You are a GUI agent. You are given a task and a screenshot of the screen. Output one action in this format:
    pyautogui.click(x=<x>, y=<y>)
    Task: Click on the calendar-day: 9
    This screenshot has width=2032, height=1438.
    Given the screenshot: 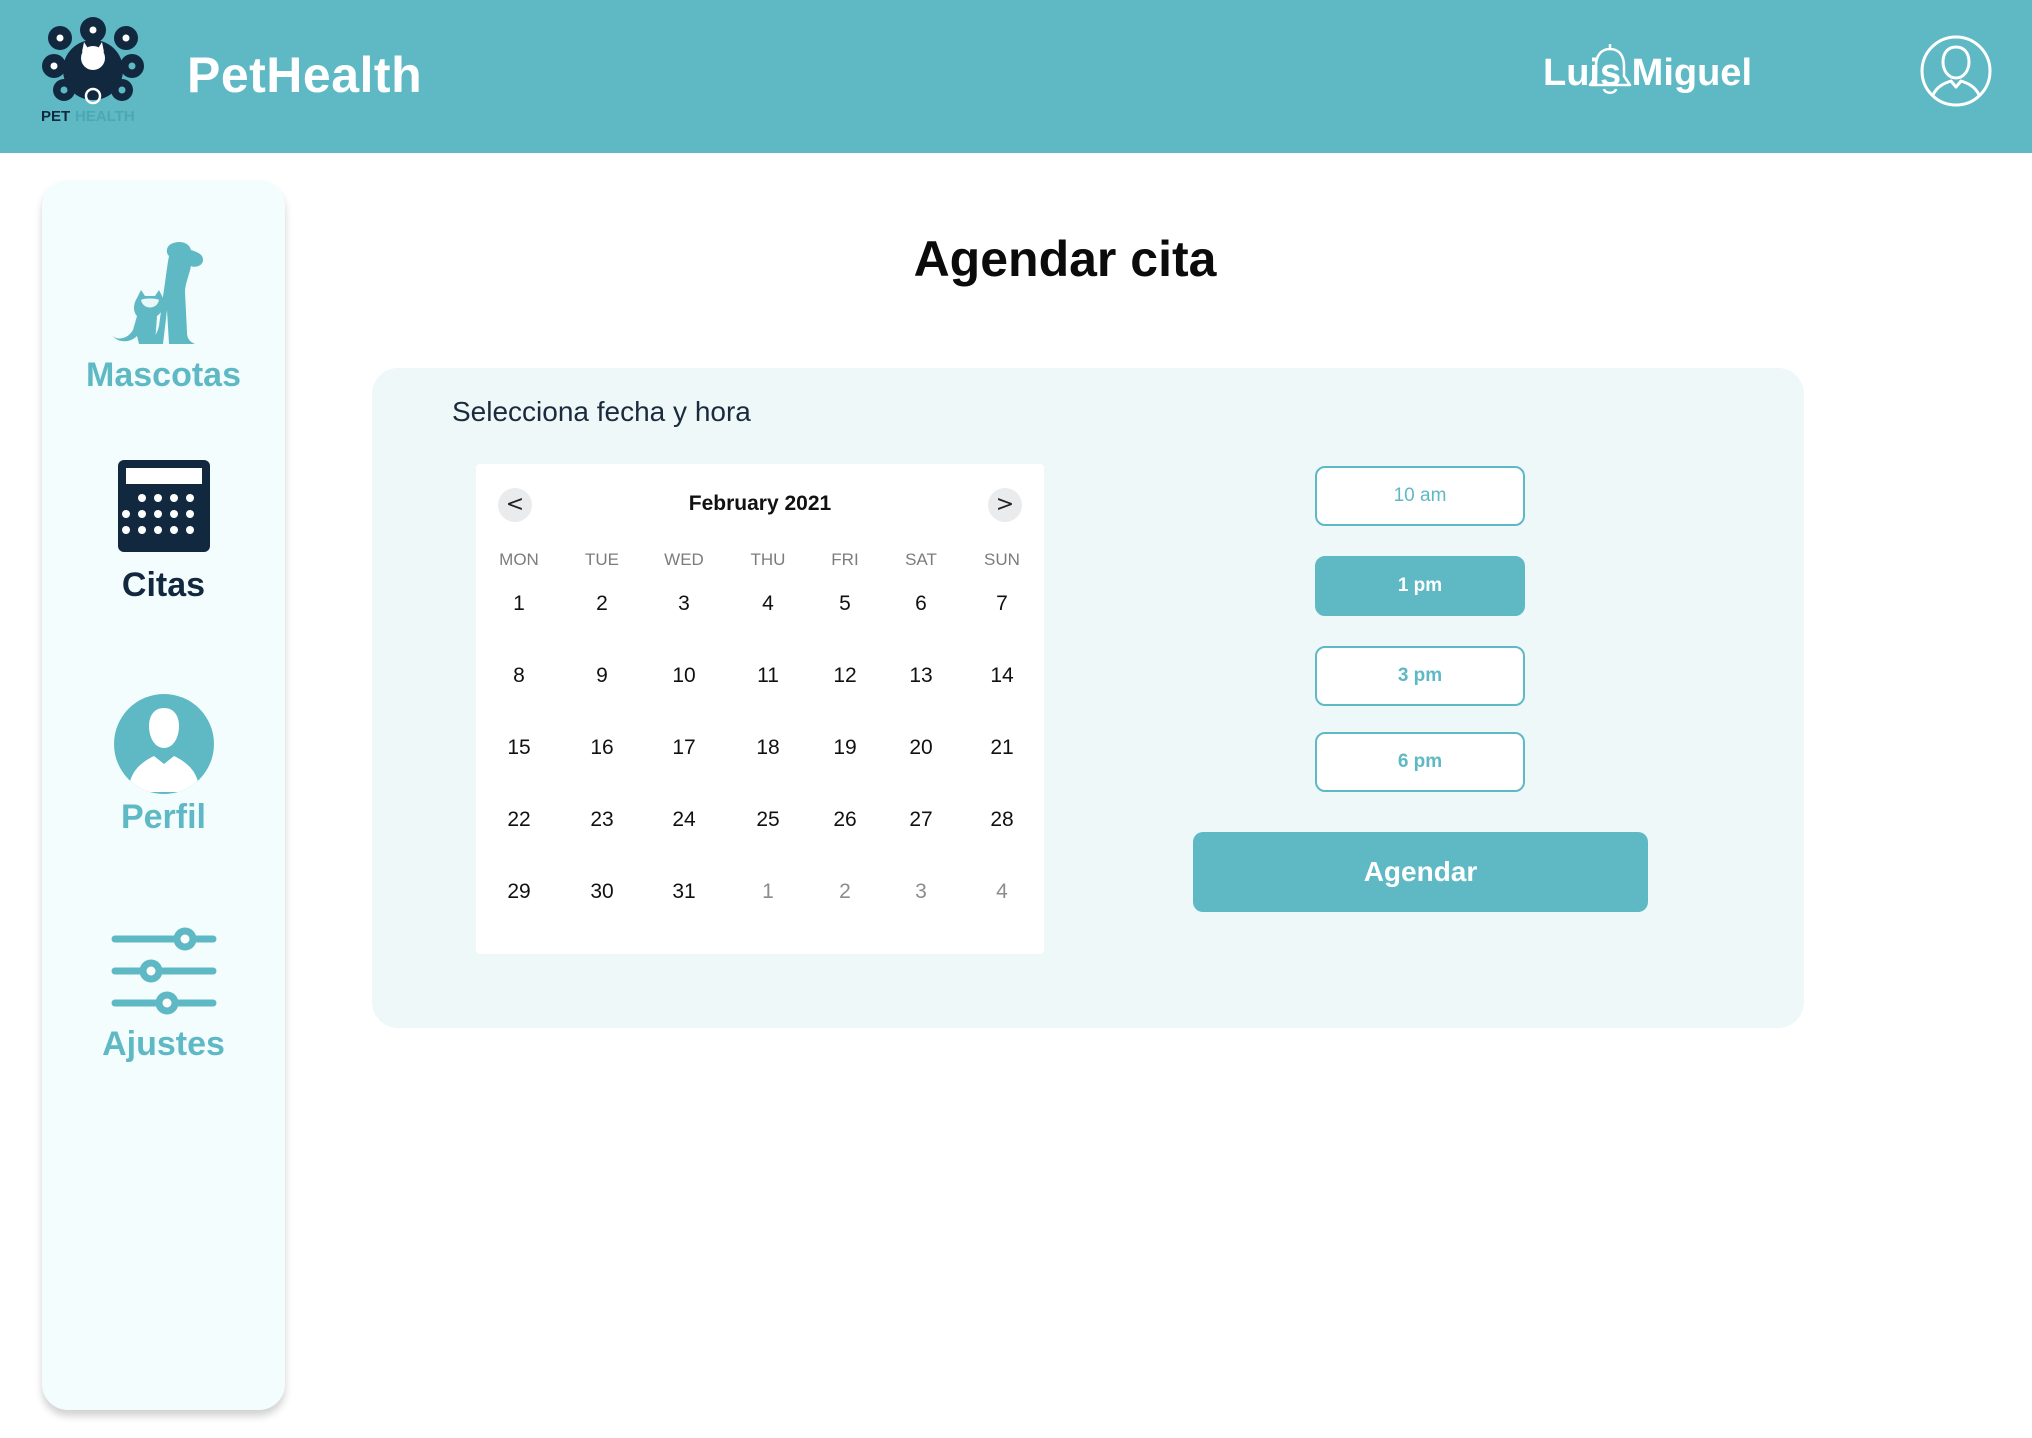 What is the action you would take?
    pyautogui.click(x=602, y=676)
    